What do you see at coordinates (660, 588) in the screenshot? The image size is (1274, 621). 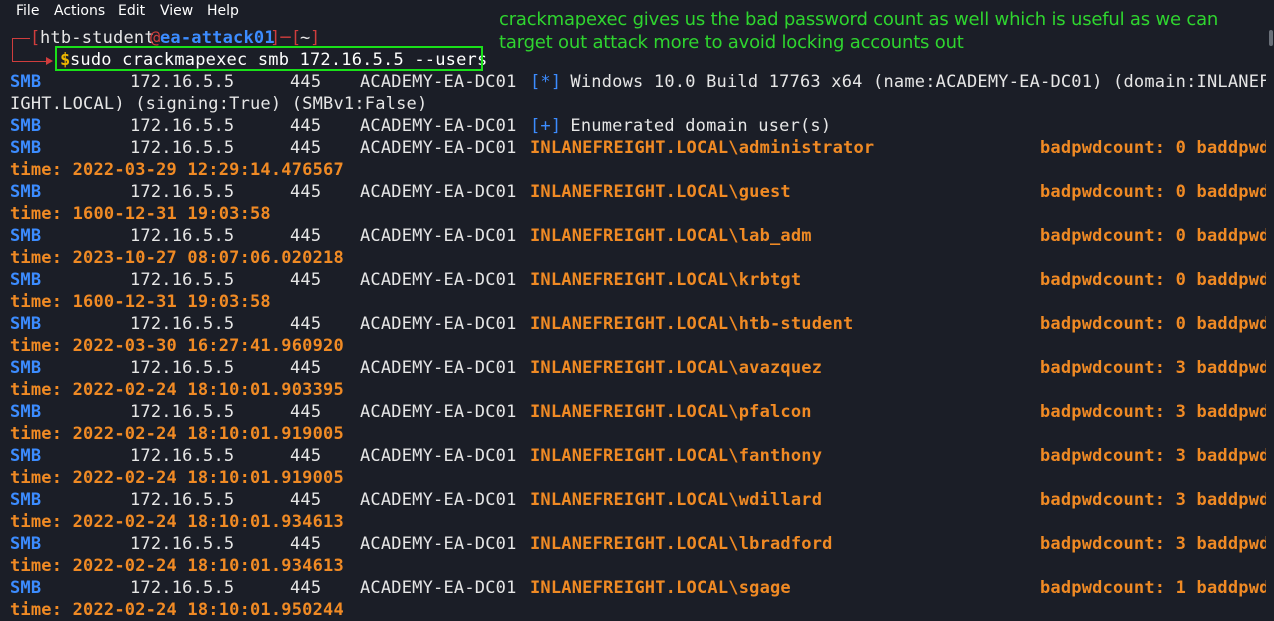 I see `domain-user: INLANEFREIGHT.LOCAL\sgage` at bounding box center [660, 588].